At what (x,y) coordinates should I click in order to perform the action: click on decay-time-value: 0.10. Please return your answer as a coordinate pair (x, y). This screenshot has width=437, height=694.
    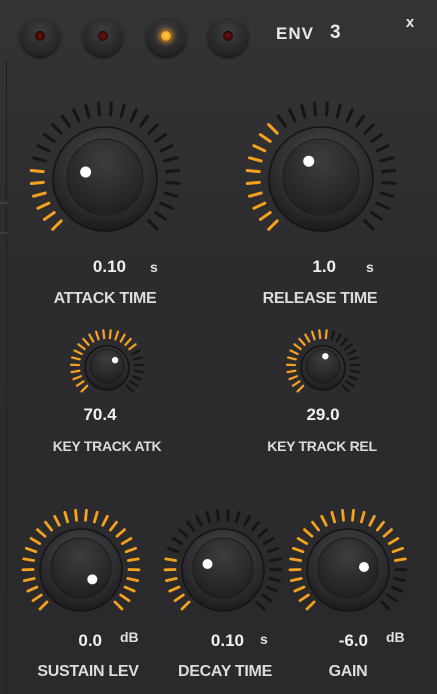
    Looking at the image, I should click on (227, 640).